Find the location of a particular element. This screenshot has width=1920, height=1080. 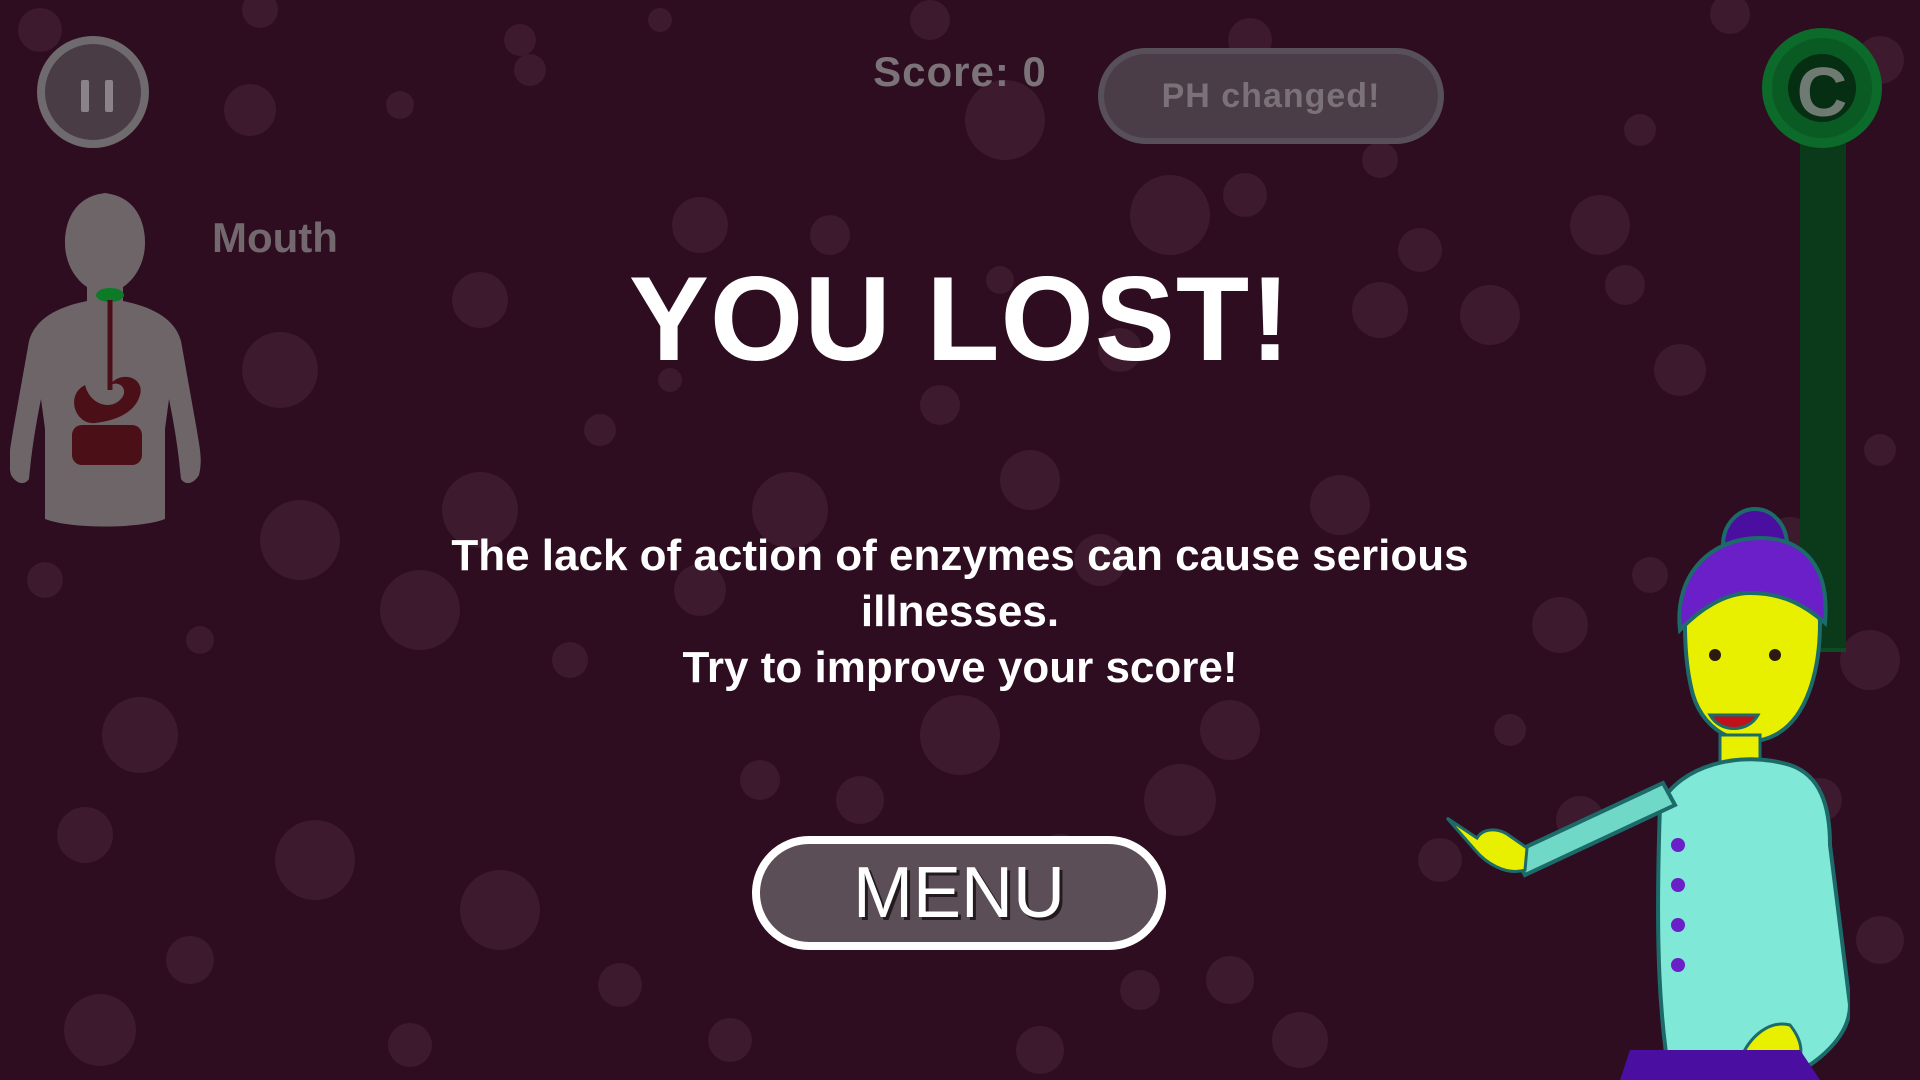

digestive-system-body-icon is located at coordinates (105, 360).